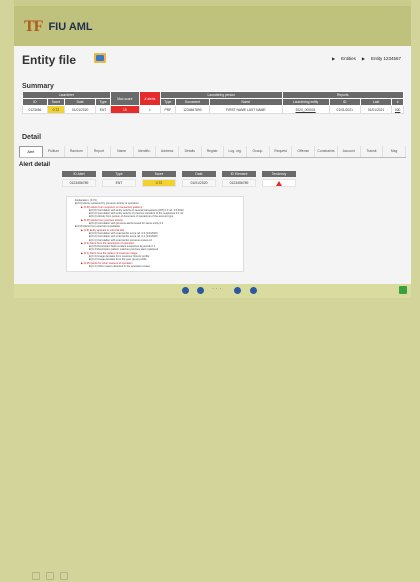 The width and height of the screenshot is (420, 582). I want to click on tab-alert: Alert, so click(31, 151).